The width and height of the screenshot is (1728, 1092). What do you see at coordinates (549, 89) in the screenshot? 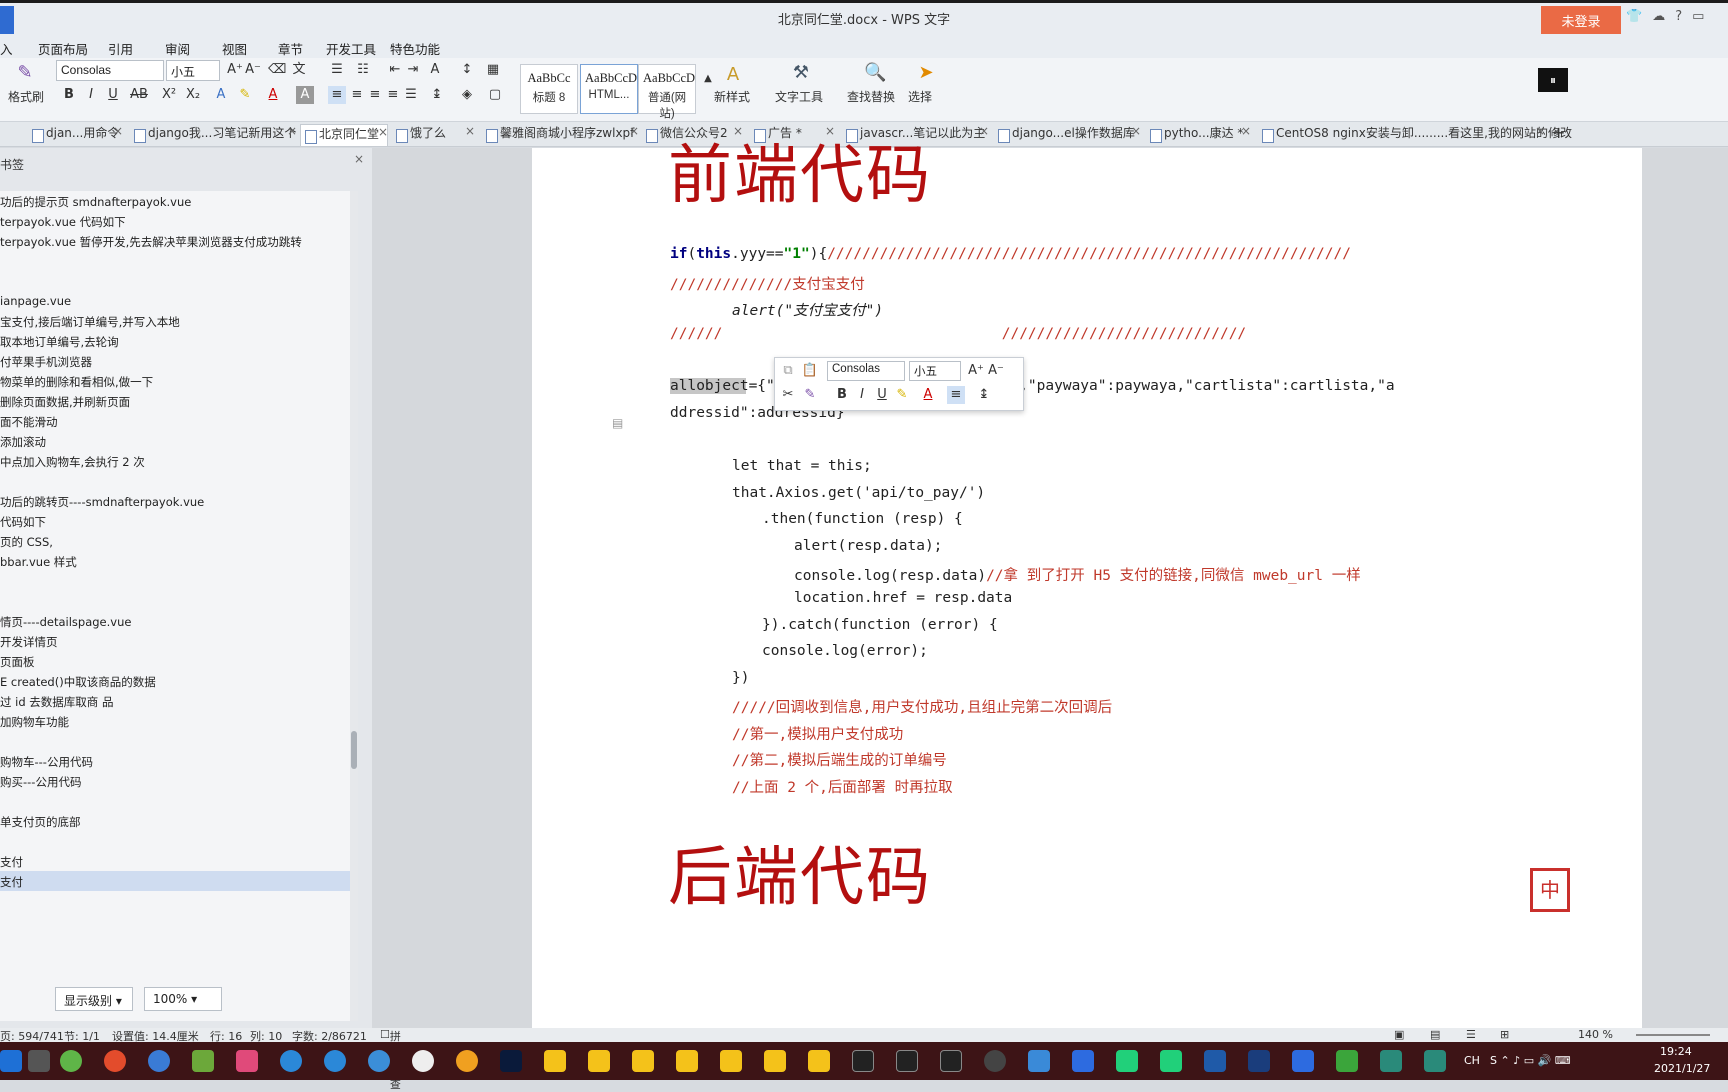
I see `style-heading8: AaBbCc 标题 8` at bounding box center [549, 89].